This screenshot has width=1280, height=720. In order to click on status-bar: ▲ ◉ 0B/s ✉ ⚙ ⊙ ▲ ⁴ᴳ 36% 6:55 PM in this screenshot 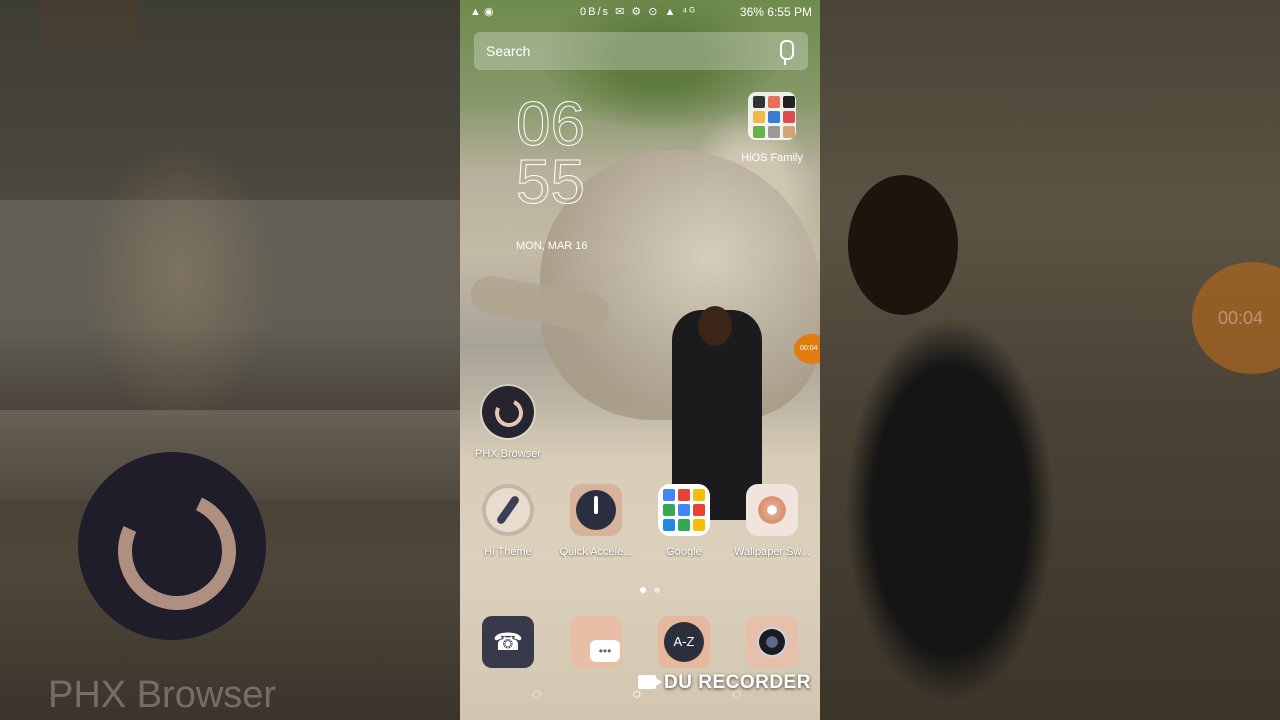, I will do `click(640, 12)`.